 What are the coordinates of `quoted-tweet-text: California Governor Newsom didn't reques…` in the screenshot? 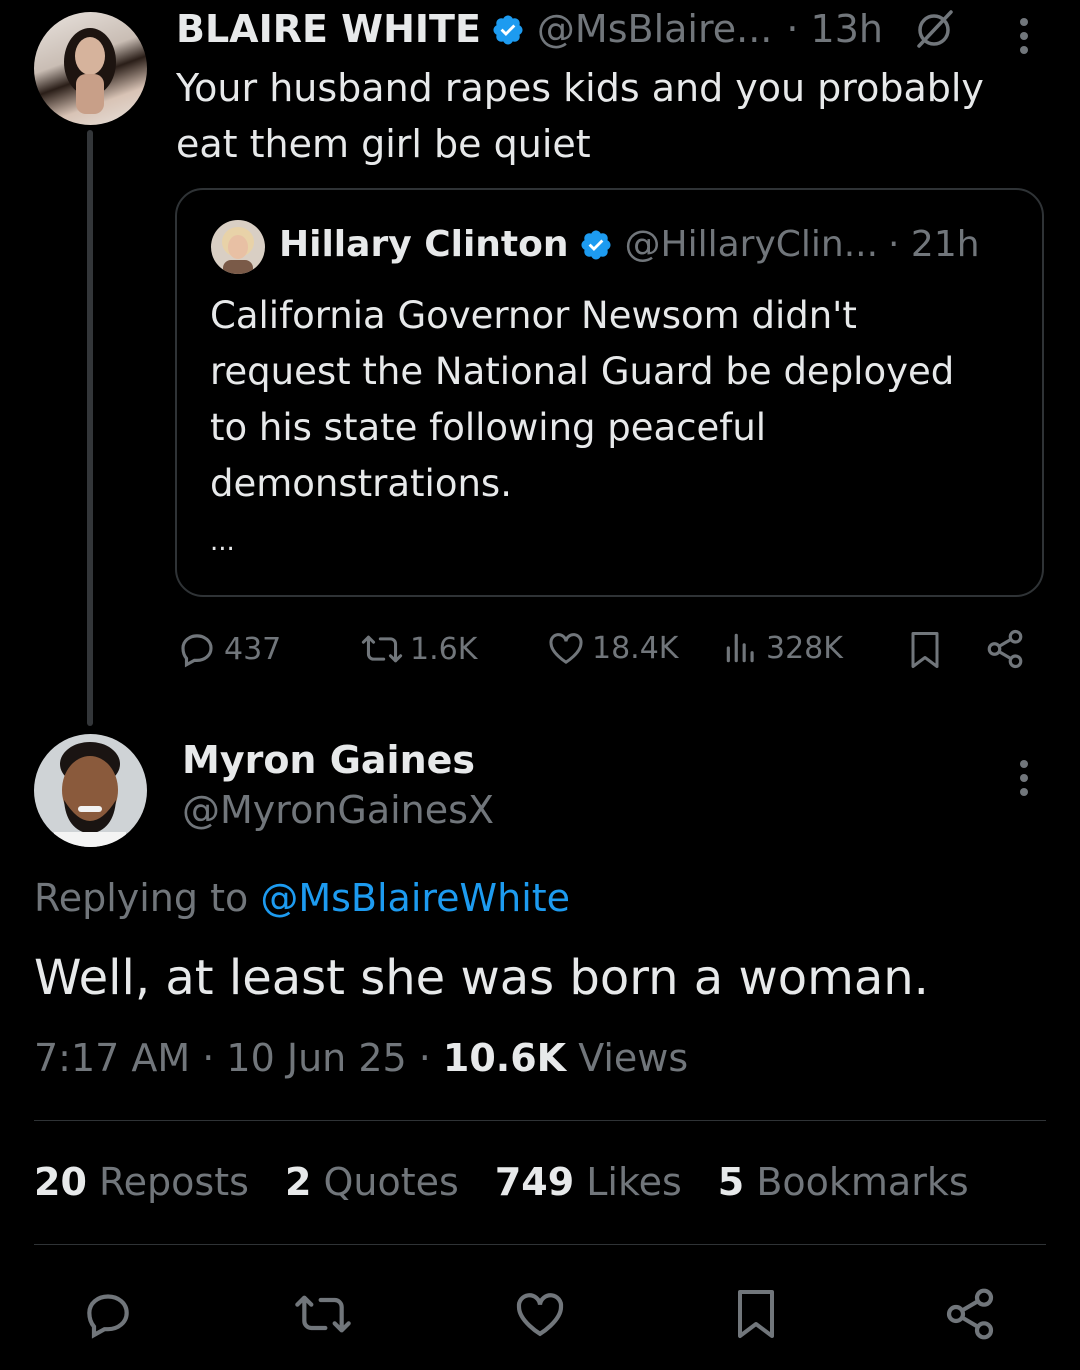 It's located at (582, 425).